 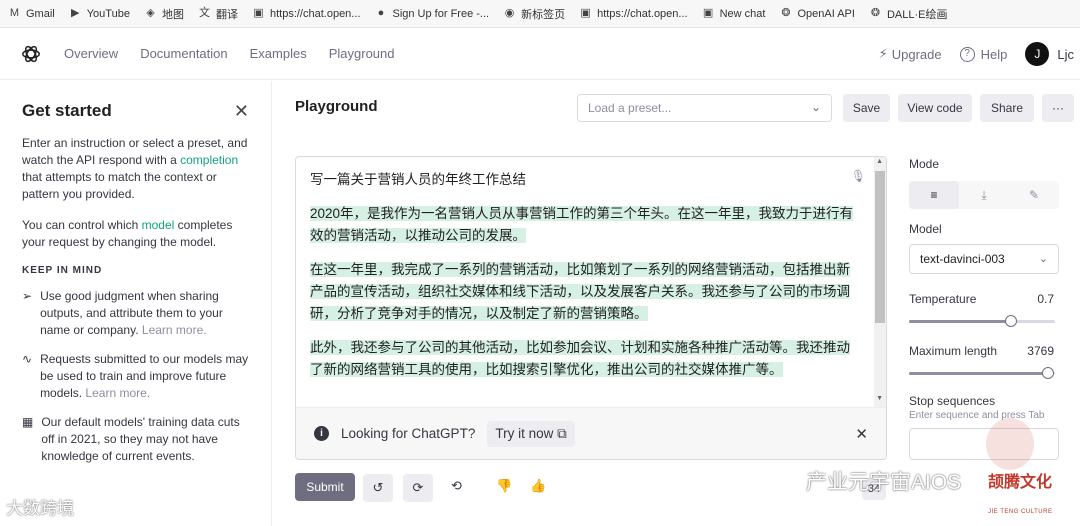 I want to click on bookmark-label: OpenAI API, so click(x=826, y=13).